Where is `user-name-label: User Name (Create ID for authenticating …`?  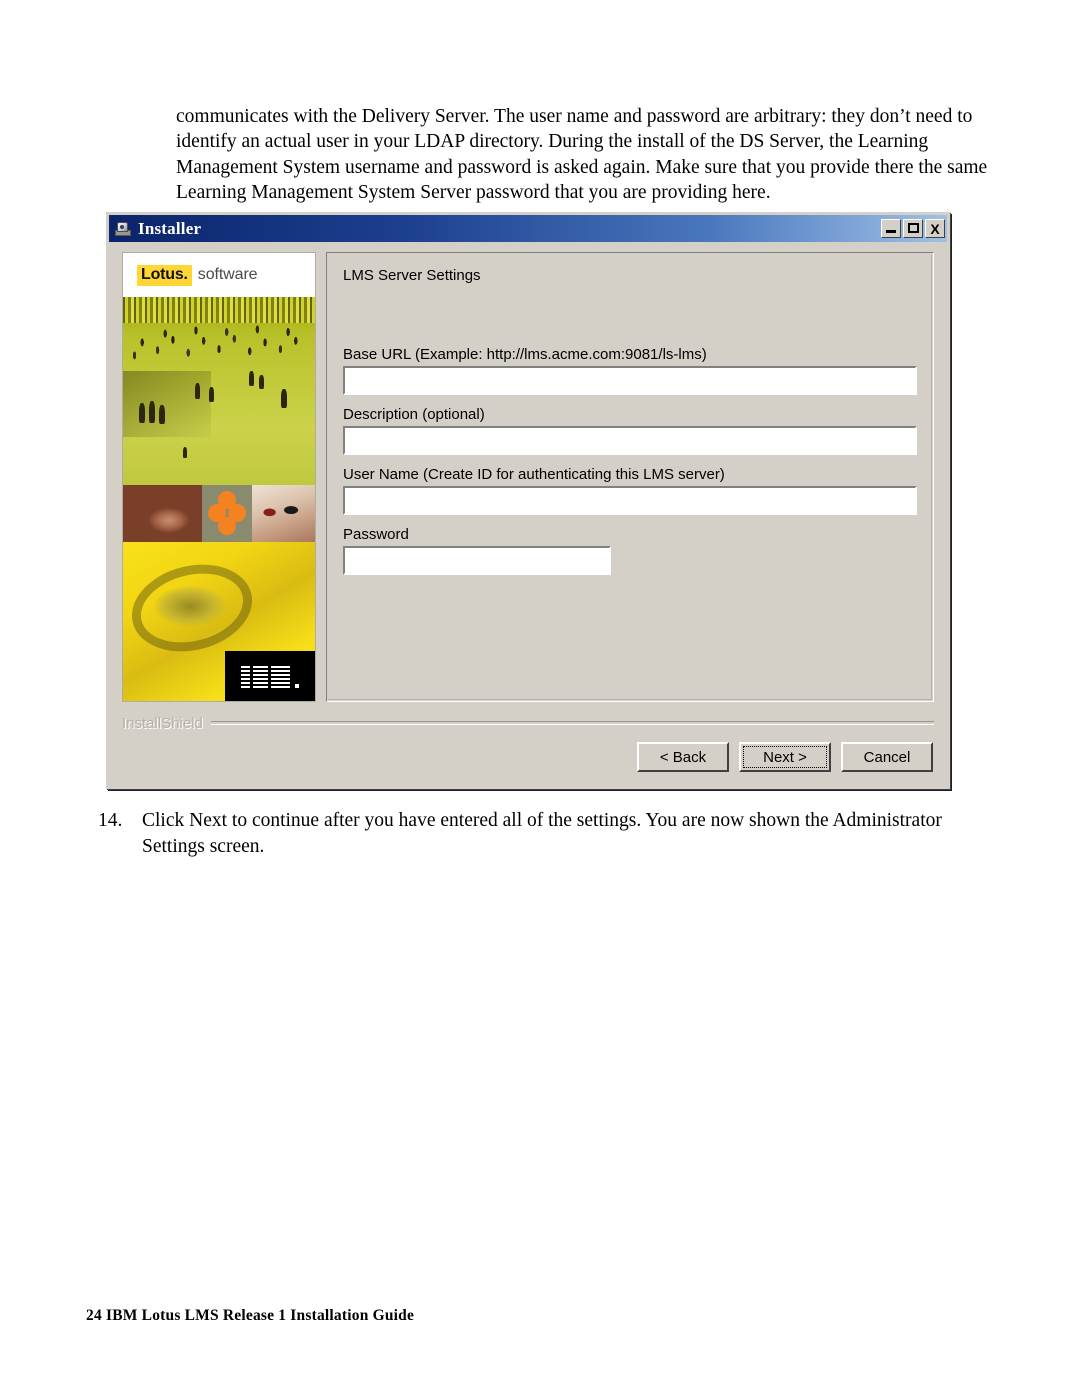 user-name-label: User Name (Create ID for authenticating … is located at coordinates (534, 474).